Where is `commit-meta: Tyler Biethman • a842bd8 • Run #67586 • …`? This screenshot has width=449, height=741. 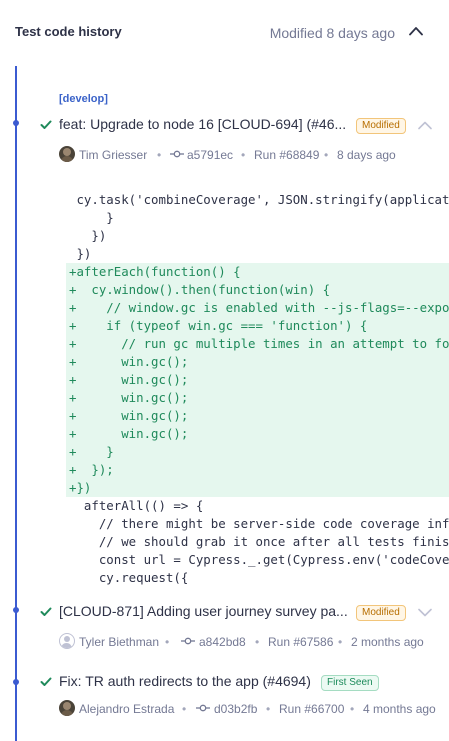 commit-meta: Tyler Biethman • a842bd8 • Run #67586 • … is located at coordinates (254, 642).